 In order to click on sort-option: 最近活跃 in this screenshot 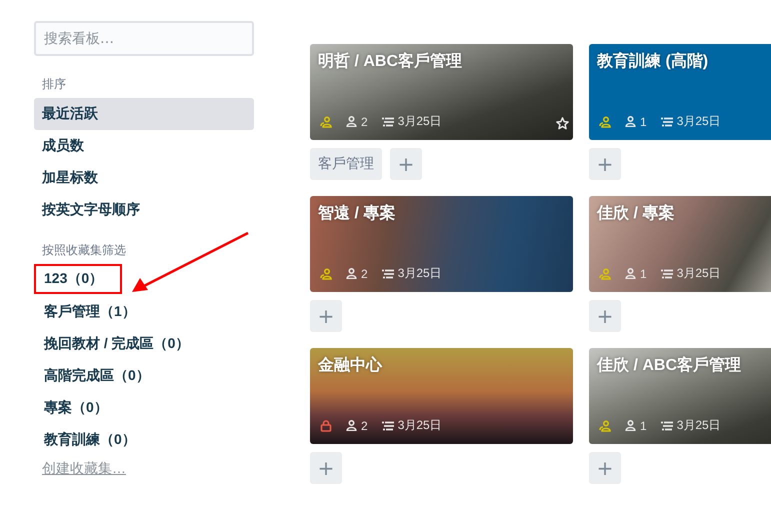, I will do `click(144, 114)`.